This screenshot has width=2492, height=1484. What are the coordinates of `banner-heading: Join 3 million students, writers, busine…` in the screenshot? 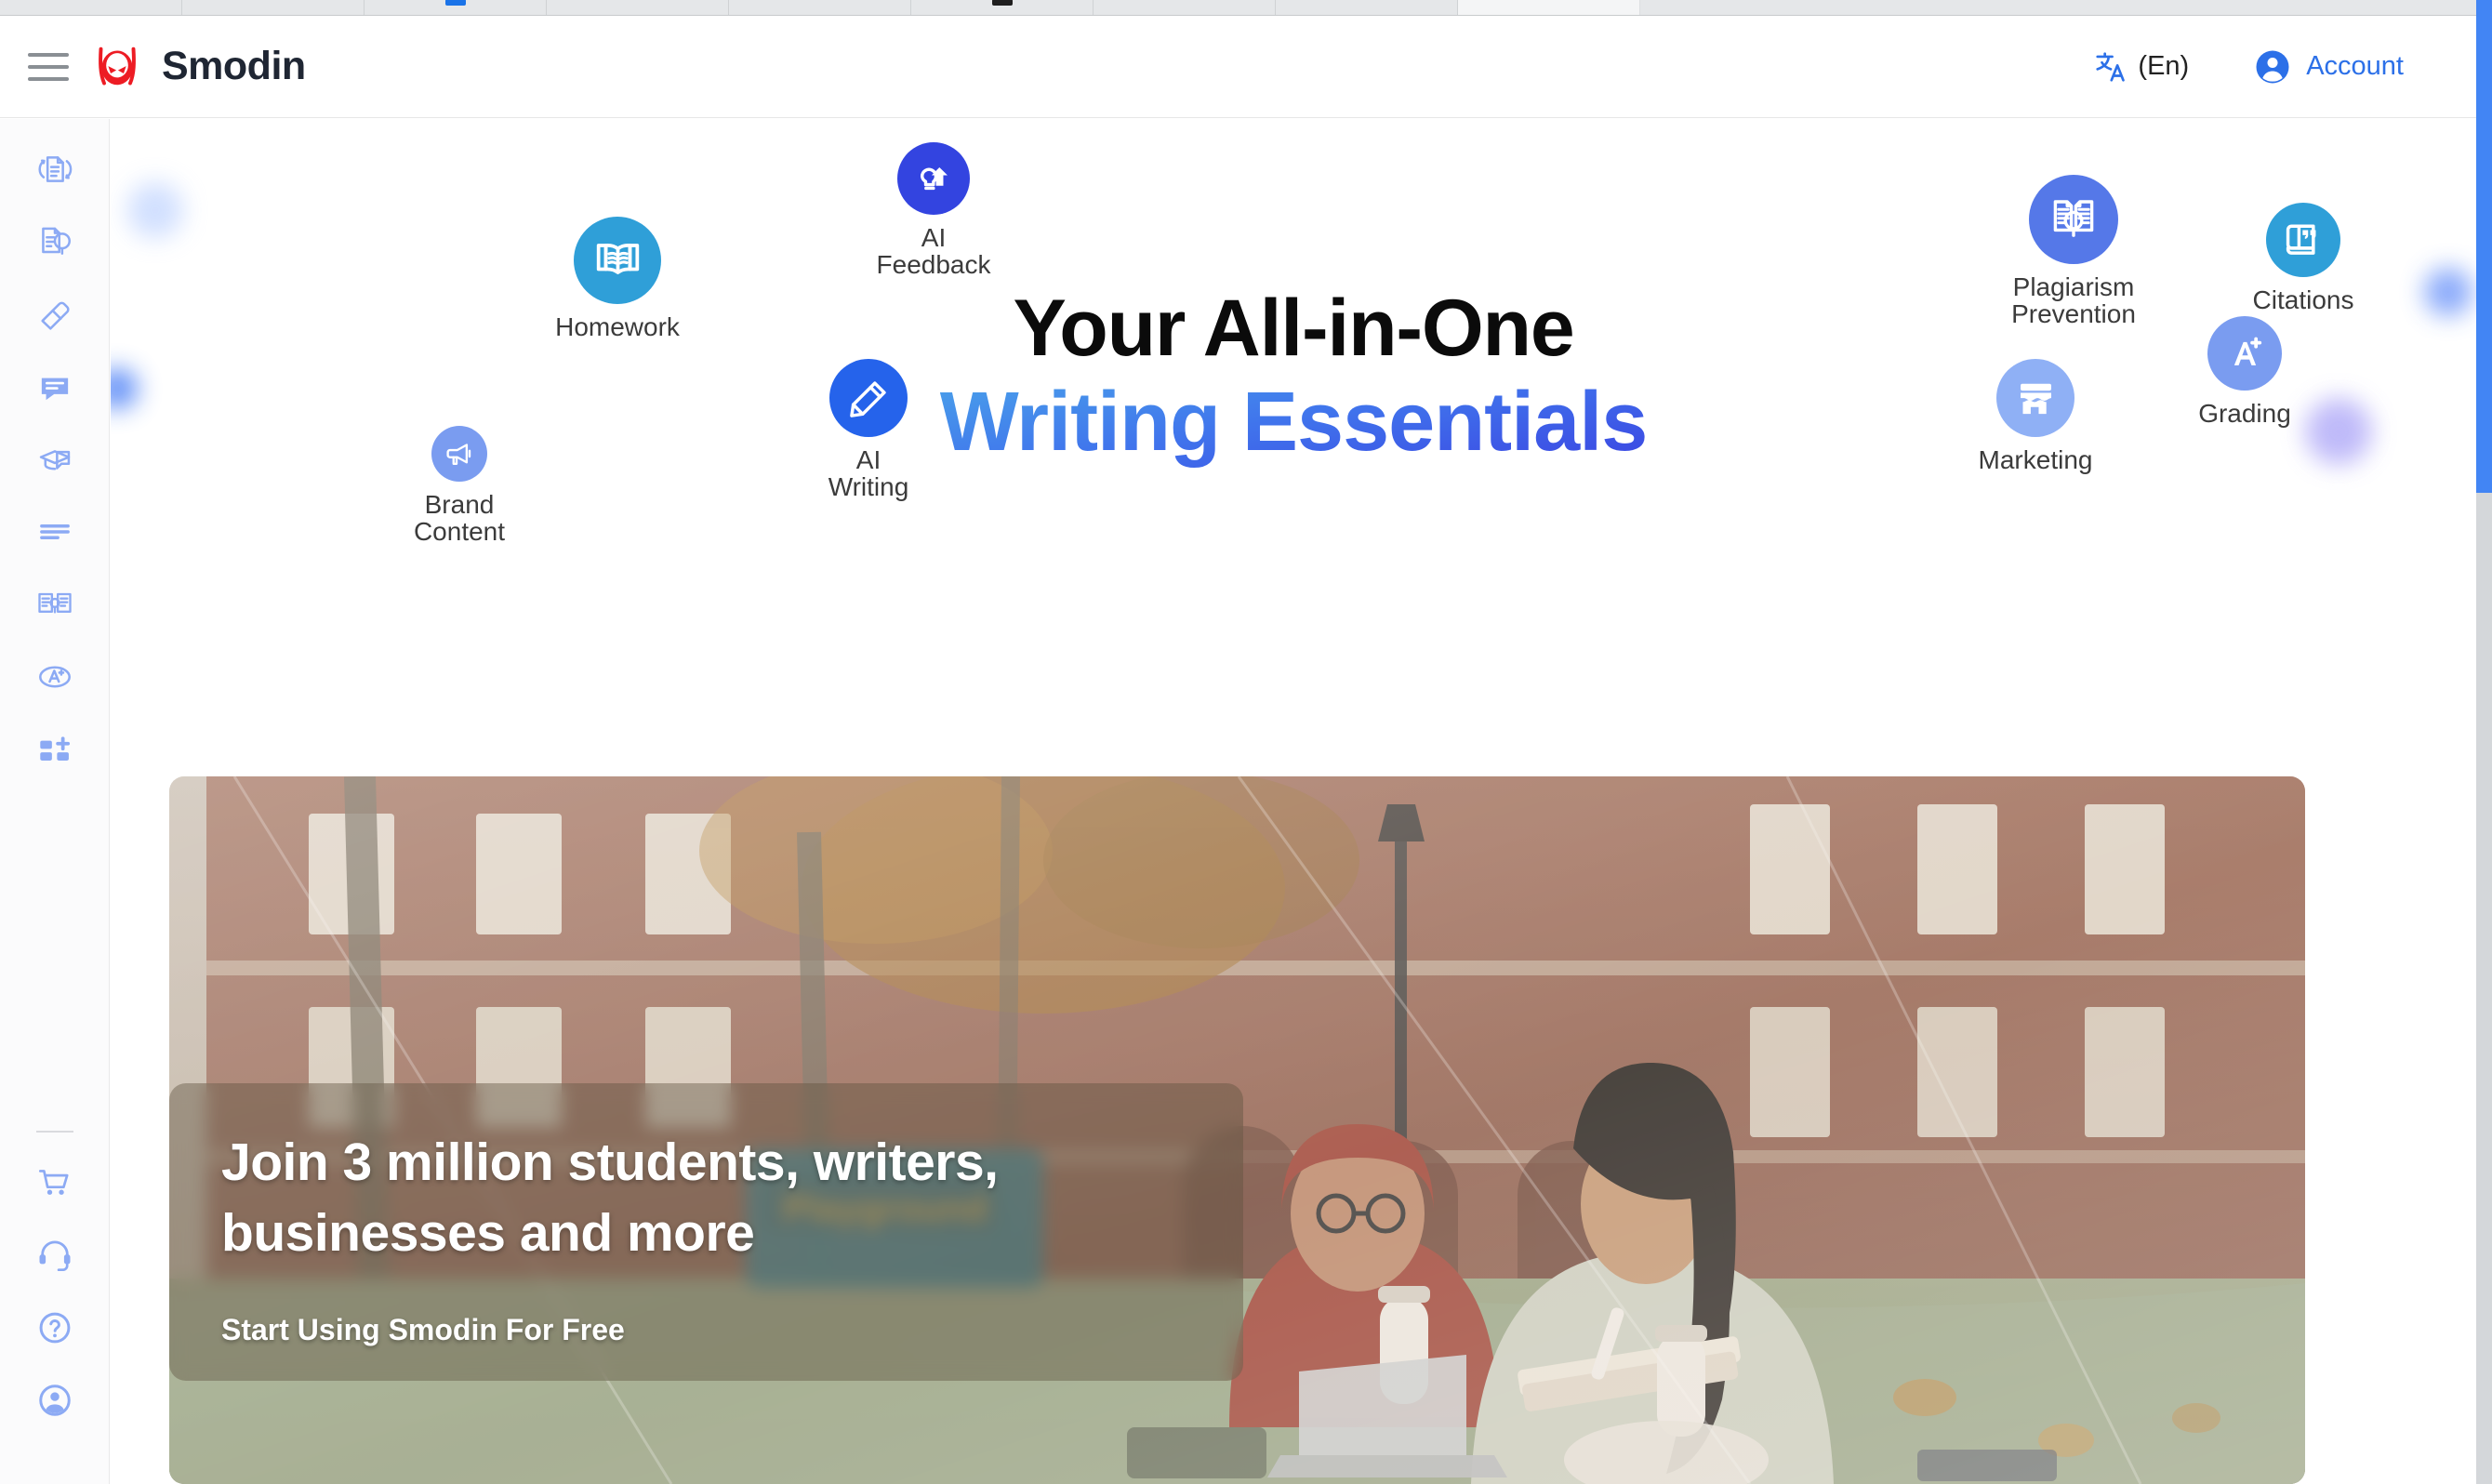 It's located at (610, 1198).